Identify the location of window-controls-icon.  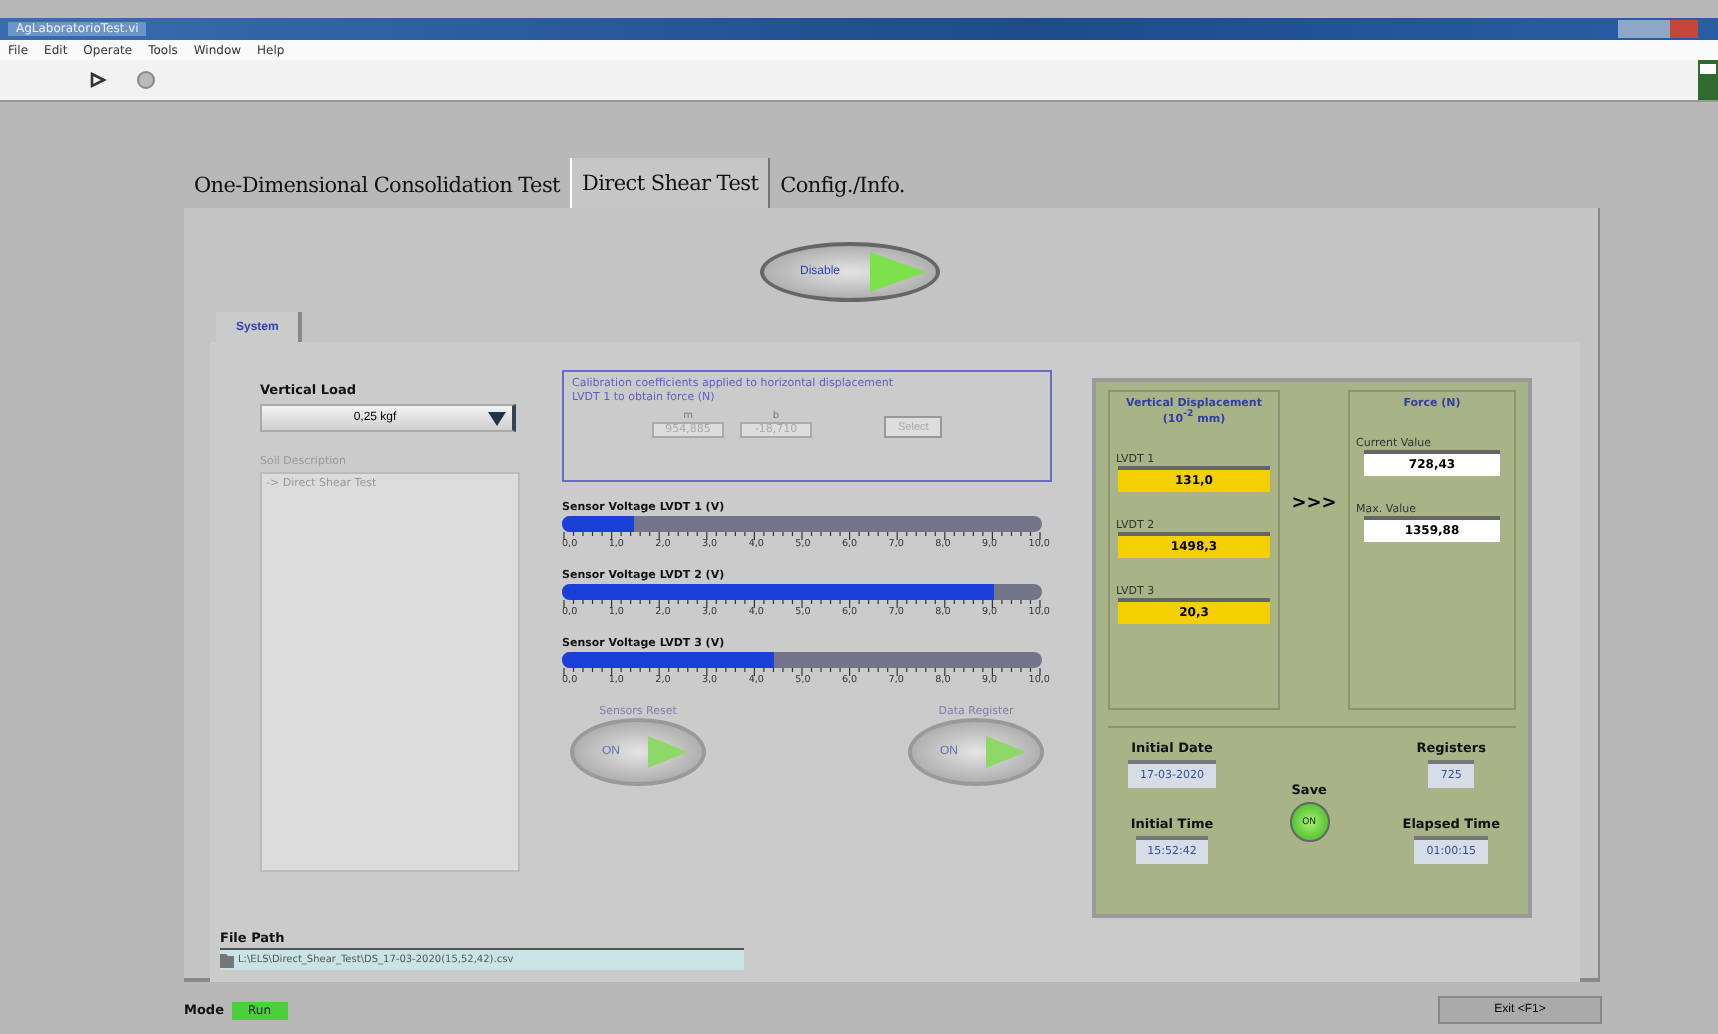
(1658, 29).